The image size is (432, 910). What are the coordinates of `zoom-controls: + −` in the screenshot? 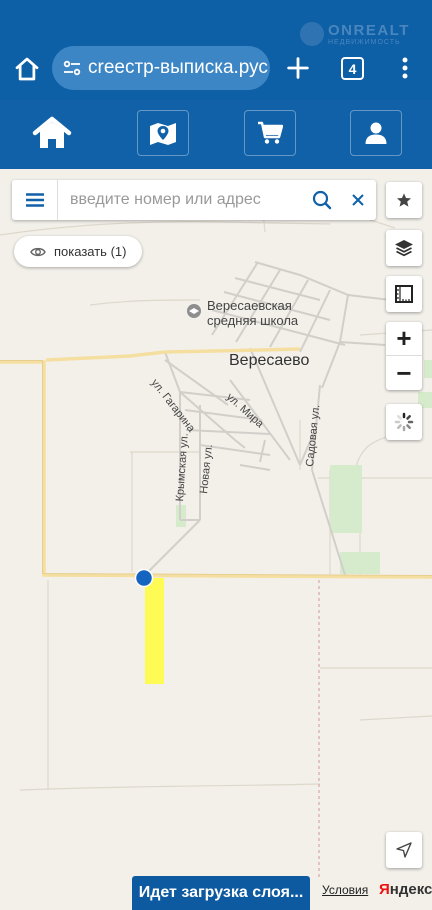 It's located at (404, 356).